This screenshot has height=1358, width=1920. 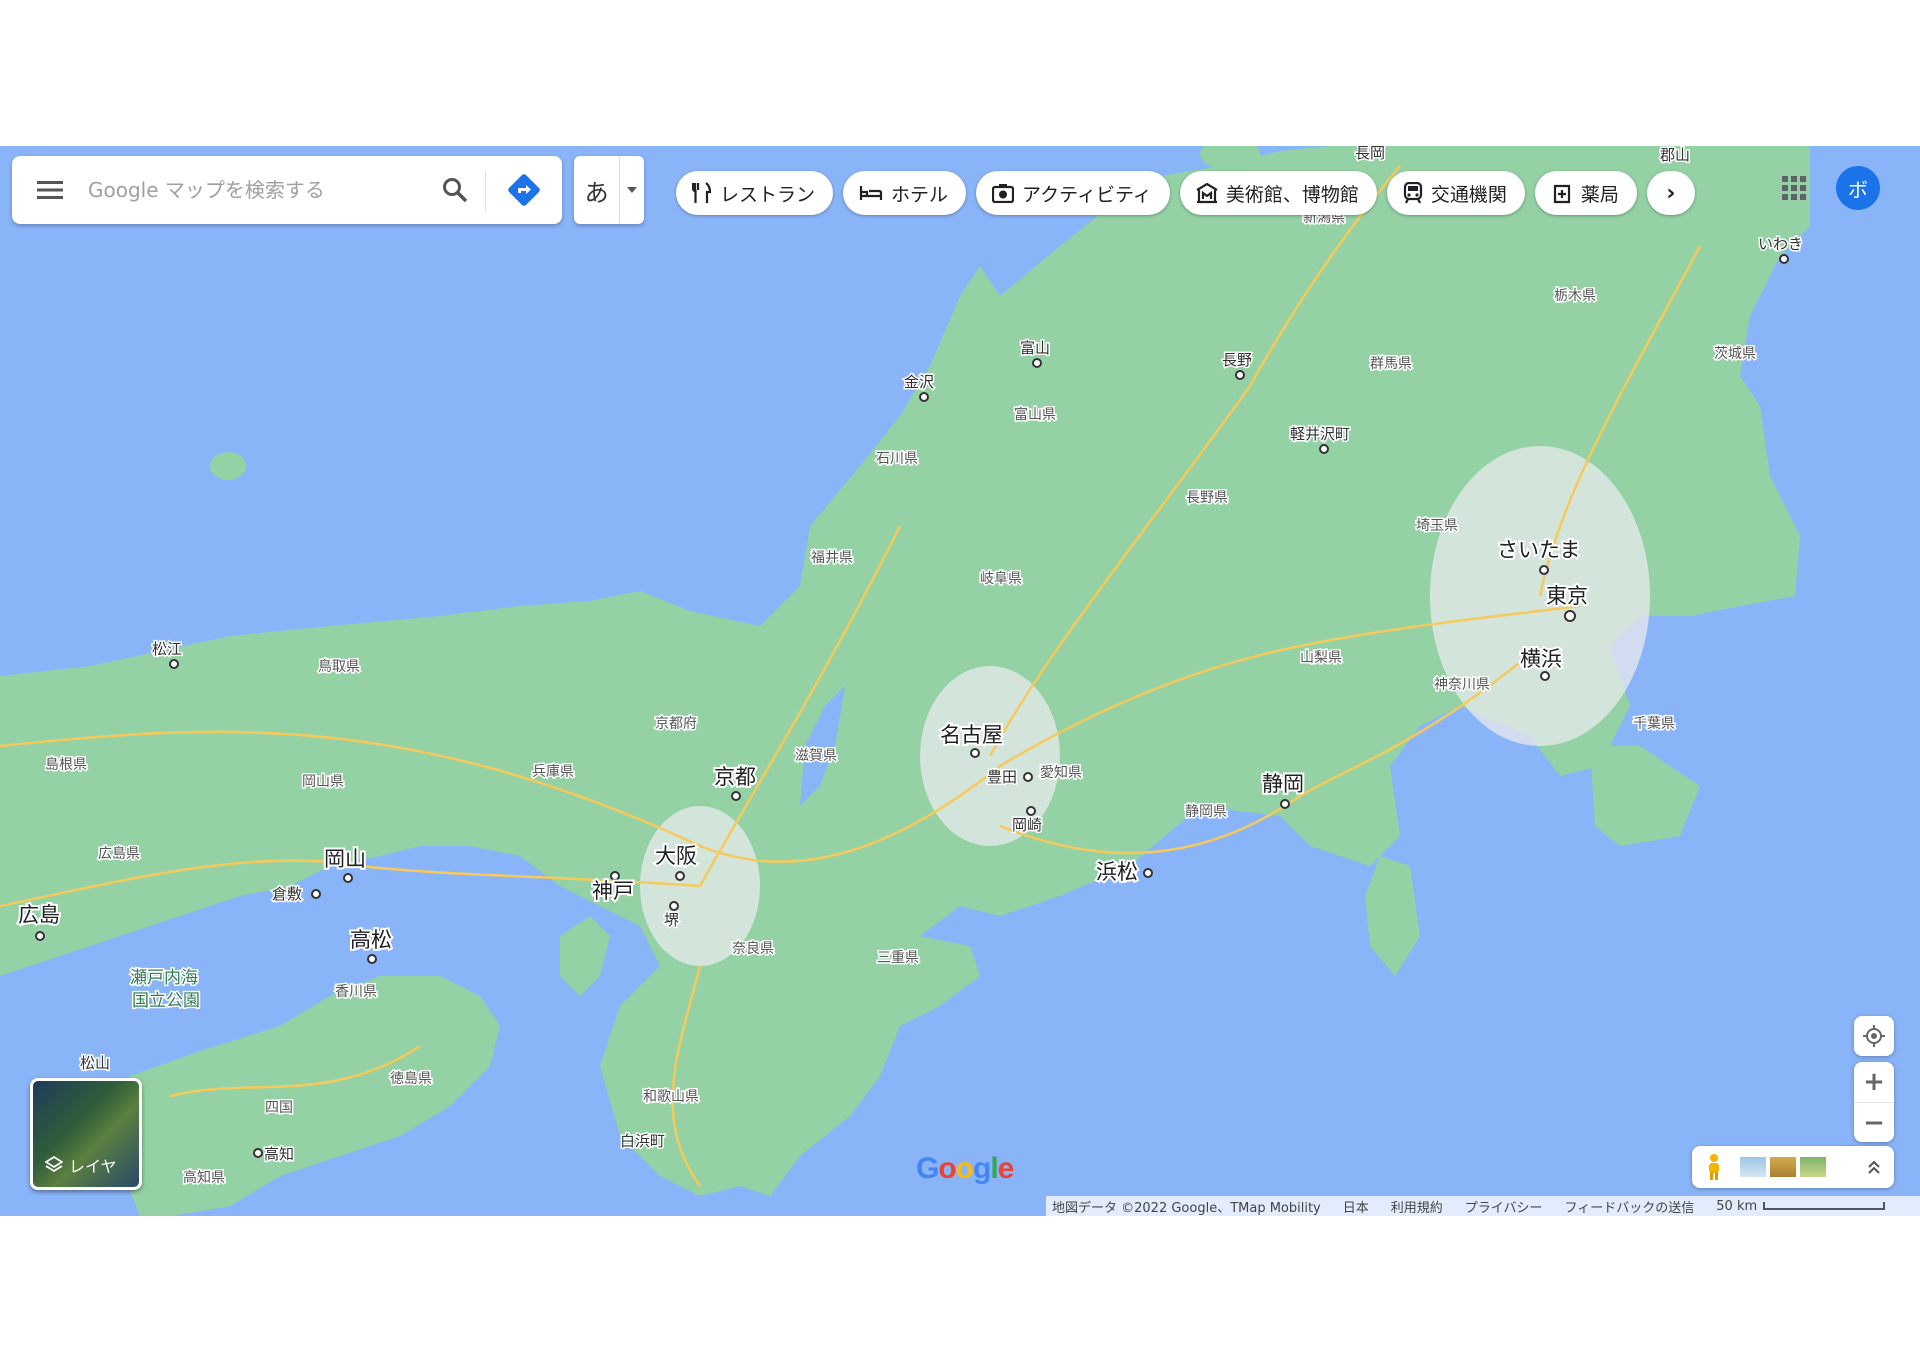 I want to click on ime-char-button: あ, so click(x=596, y=190).